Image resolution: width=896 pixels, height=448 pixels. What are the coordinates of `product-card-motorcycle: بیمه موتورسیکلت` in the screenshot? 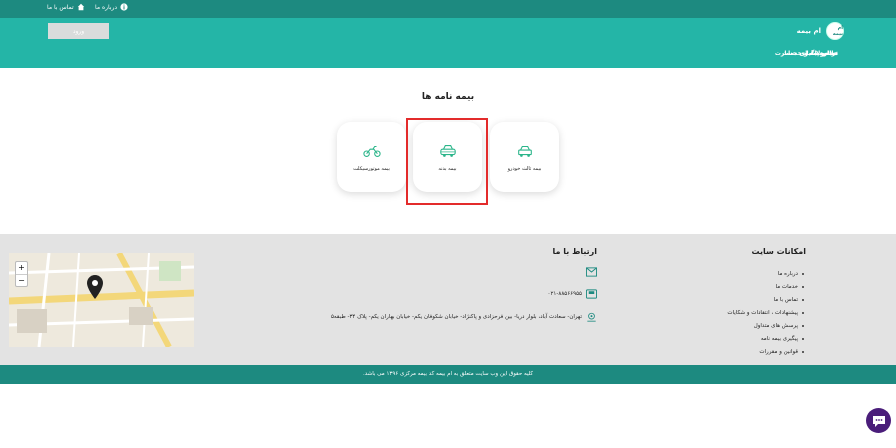 It's located at (371, 157).